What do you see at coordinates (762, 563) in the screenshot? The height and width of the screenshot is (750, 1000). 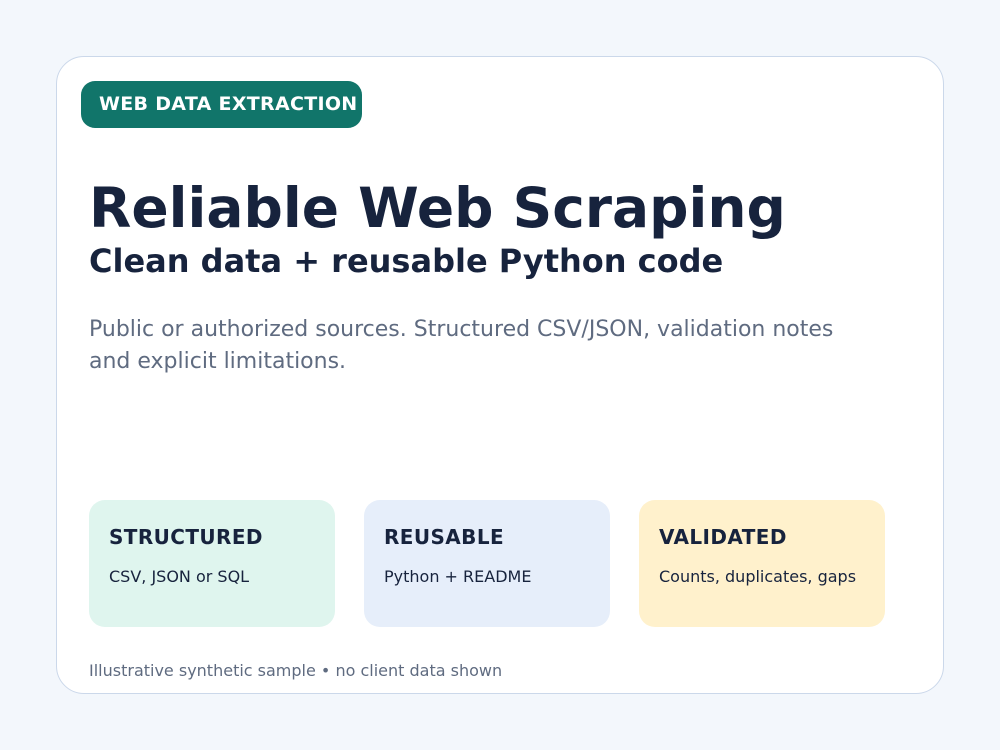 I see `feature-card-validated: VALIDATED Counts, duplicates, gaps` at bounding box center [762, 563].